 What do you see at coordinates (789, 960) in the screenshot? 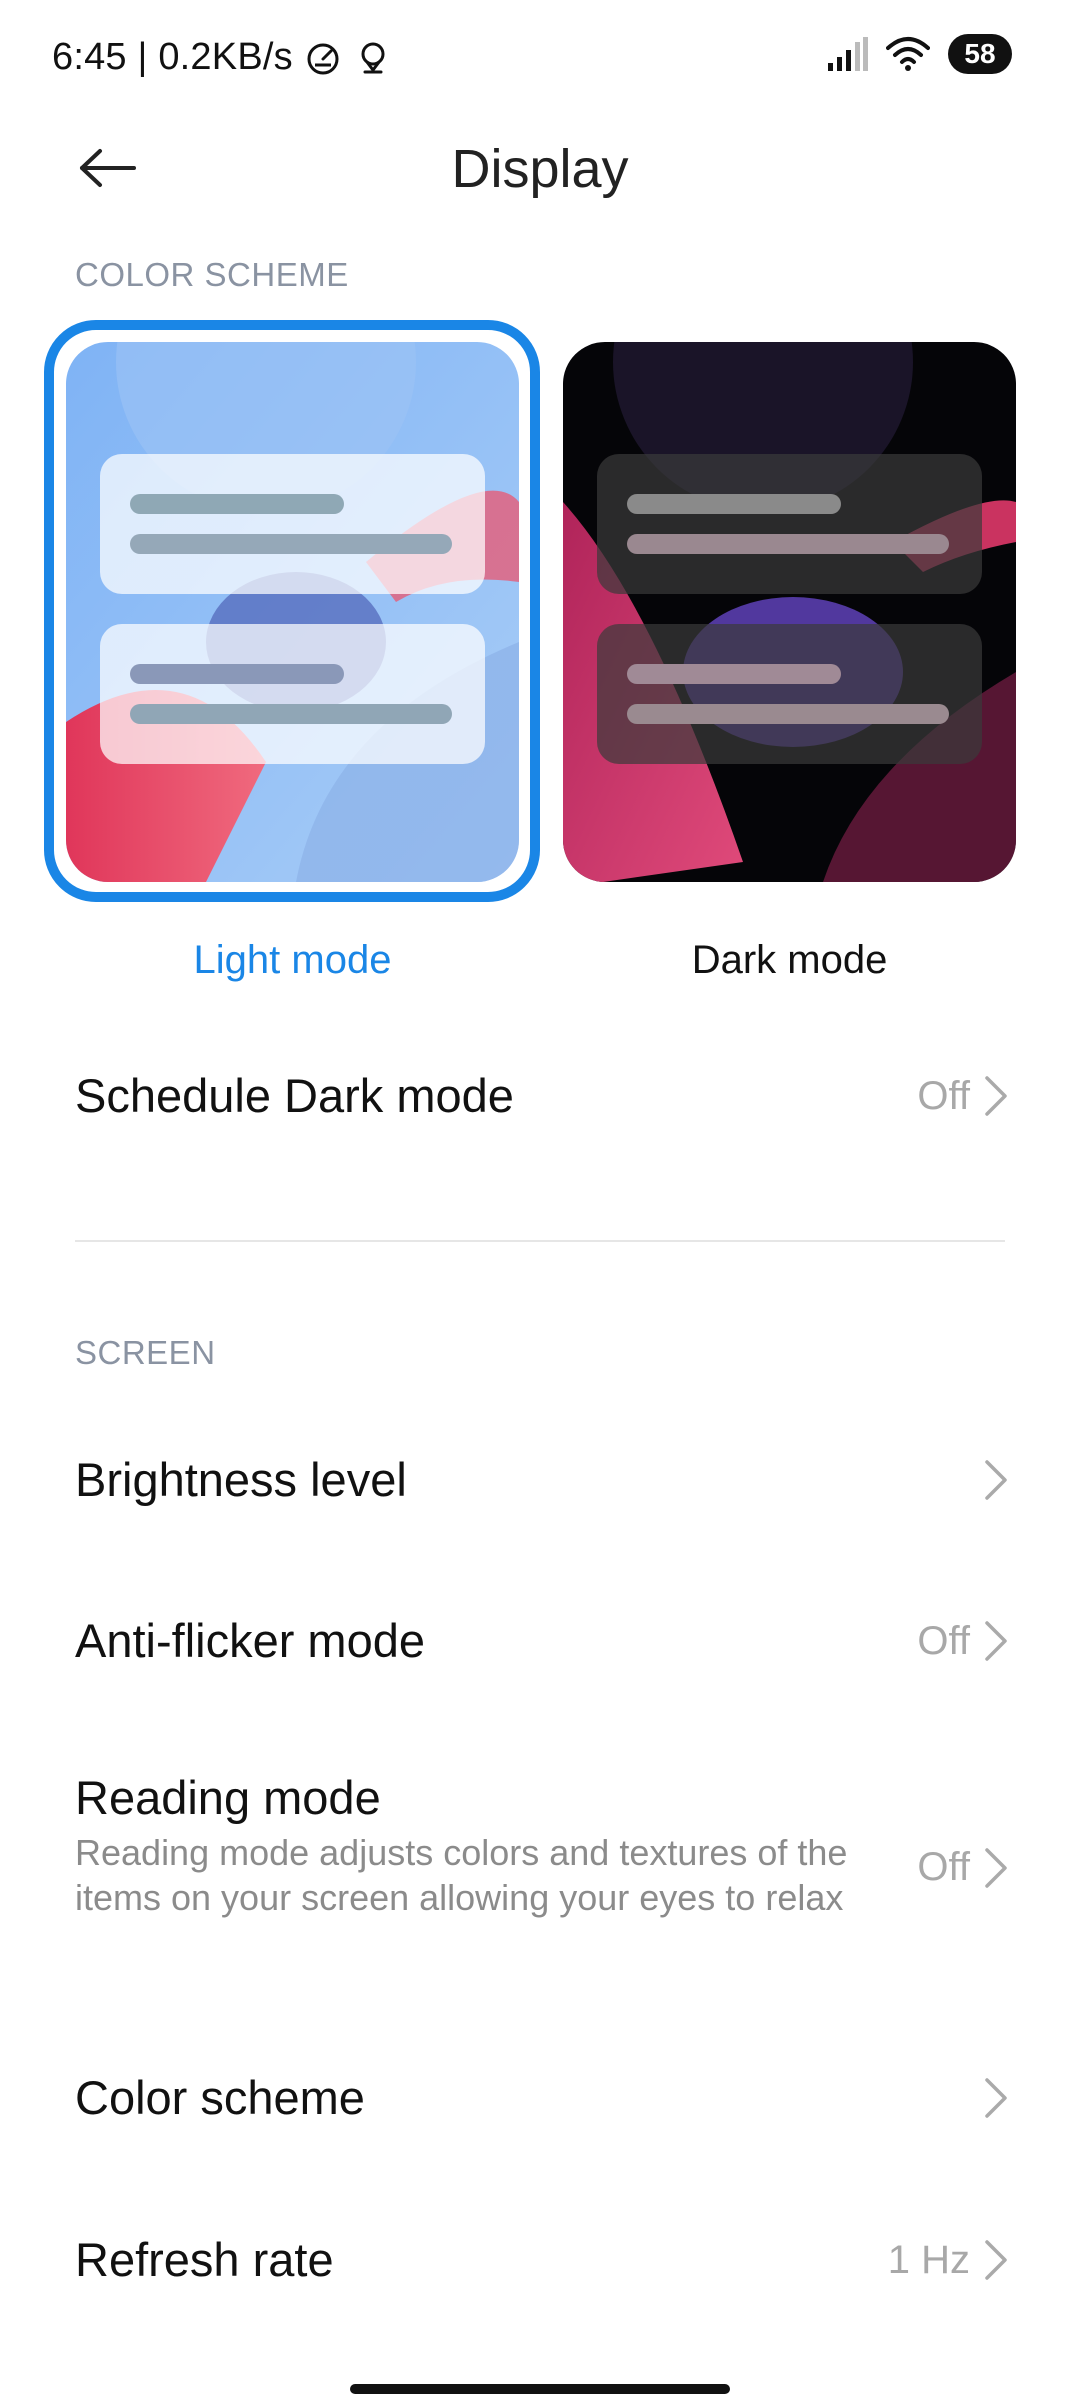
I see `dark-mode-label: Dark mode` at bounding box center [789, 960].